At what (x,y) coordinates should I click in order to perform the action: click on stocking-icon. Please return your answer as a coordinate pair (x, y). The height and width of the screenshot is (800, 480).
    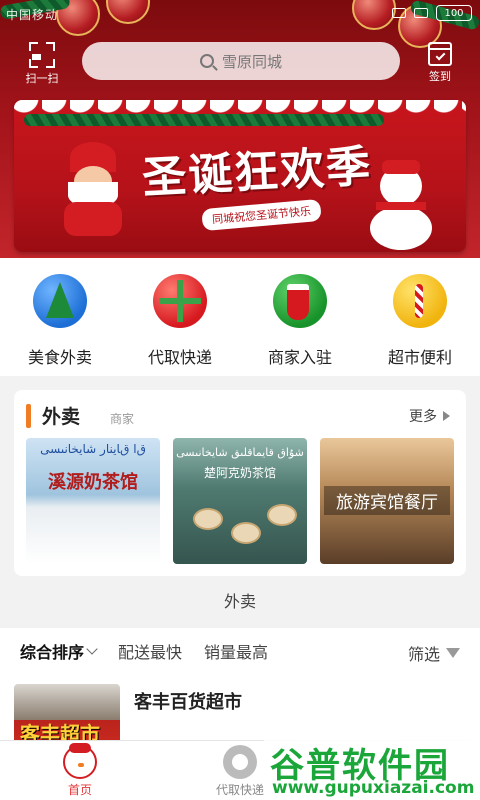
    Looking at the image, I should click on (300, 301).